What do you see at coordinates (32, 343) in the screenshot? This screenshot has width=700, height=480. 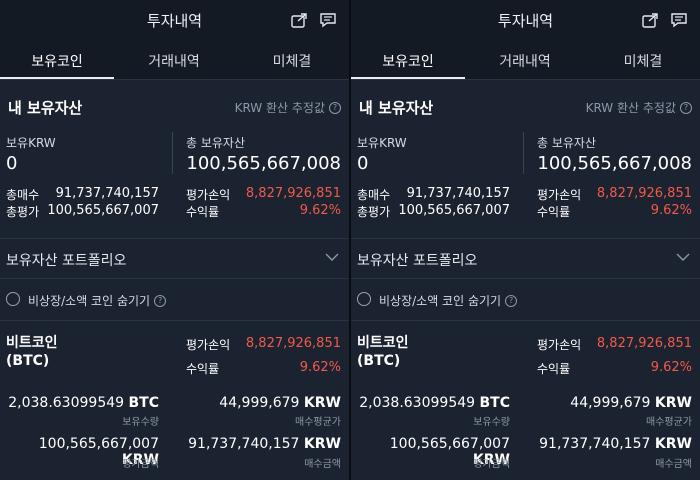 I see `coin-name-korean: 비트코인` at bounding box center [32, 343].